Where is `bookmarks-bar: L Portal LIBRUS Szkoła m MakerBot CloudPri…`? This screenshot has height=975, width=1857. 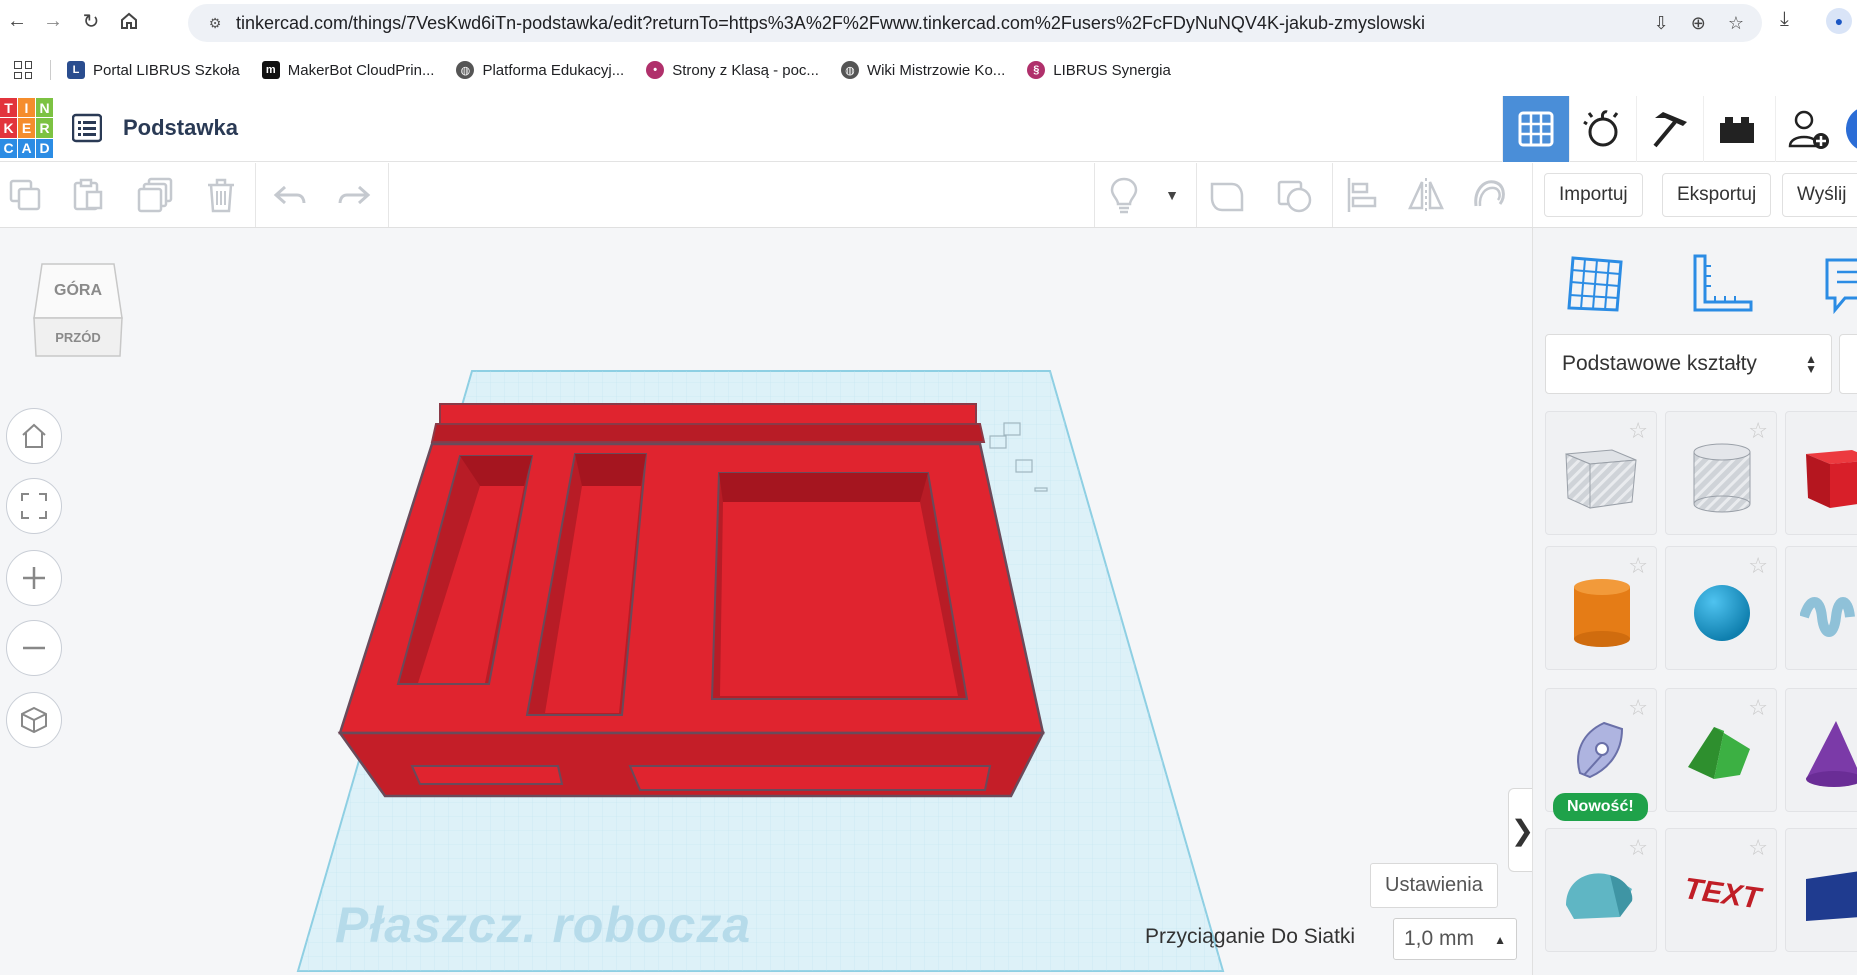 bookmarks-bar: L Portal LIBRUS Szkoła m MakerBot CloudPri… is located at coordinates (928, 70).